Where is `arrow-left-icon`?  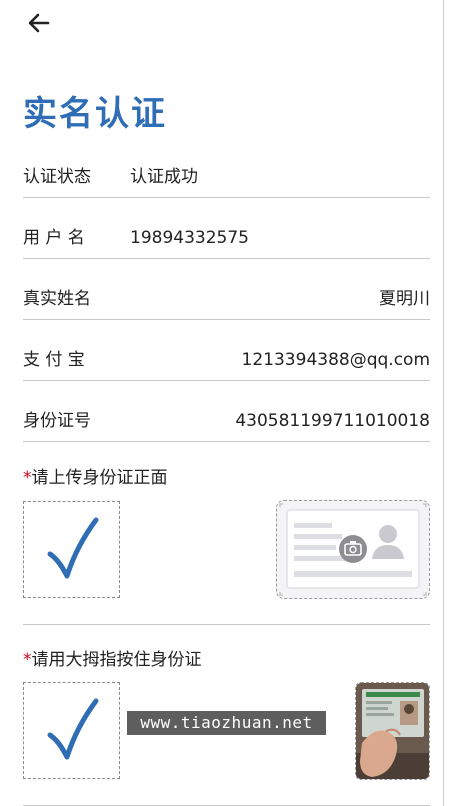
arrow-left-icon is located at coordinates (39, 23).